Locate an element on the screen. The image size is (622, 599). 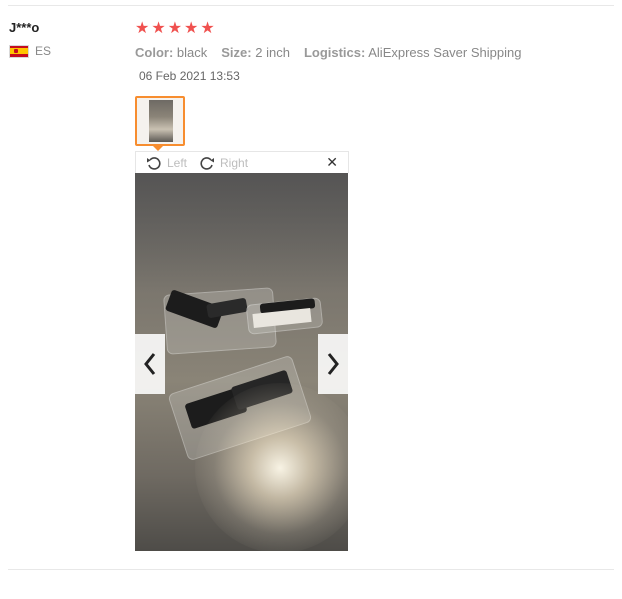
reviewer-name: J***o is located at coordinates (24, 27).